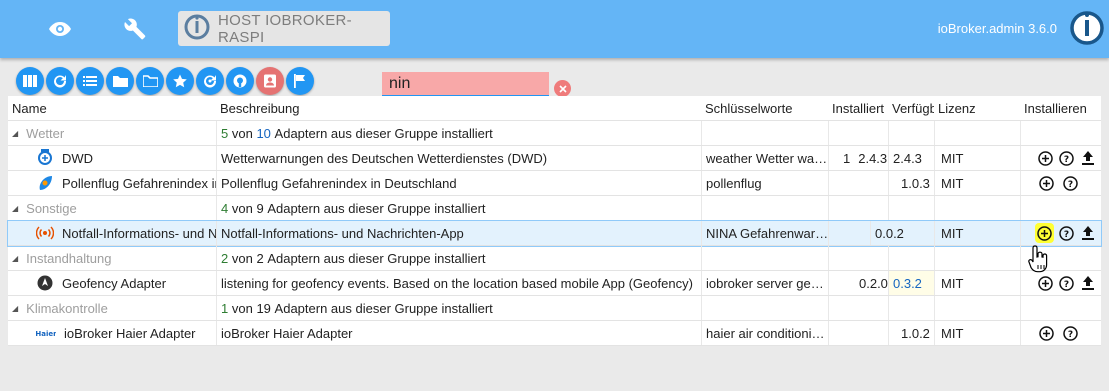 This screenshot has height=391, width=1109. What do you see at coordinates (1039, 260) in the screenshot?
I see `hand-cursor-icon` at bounding box center [1039, 260].